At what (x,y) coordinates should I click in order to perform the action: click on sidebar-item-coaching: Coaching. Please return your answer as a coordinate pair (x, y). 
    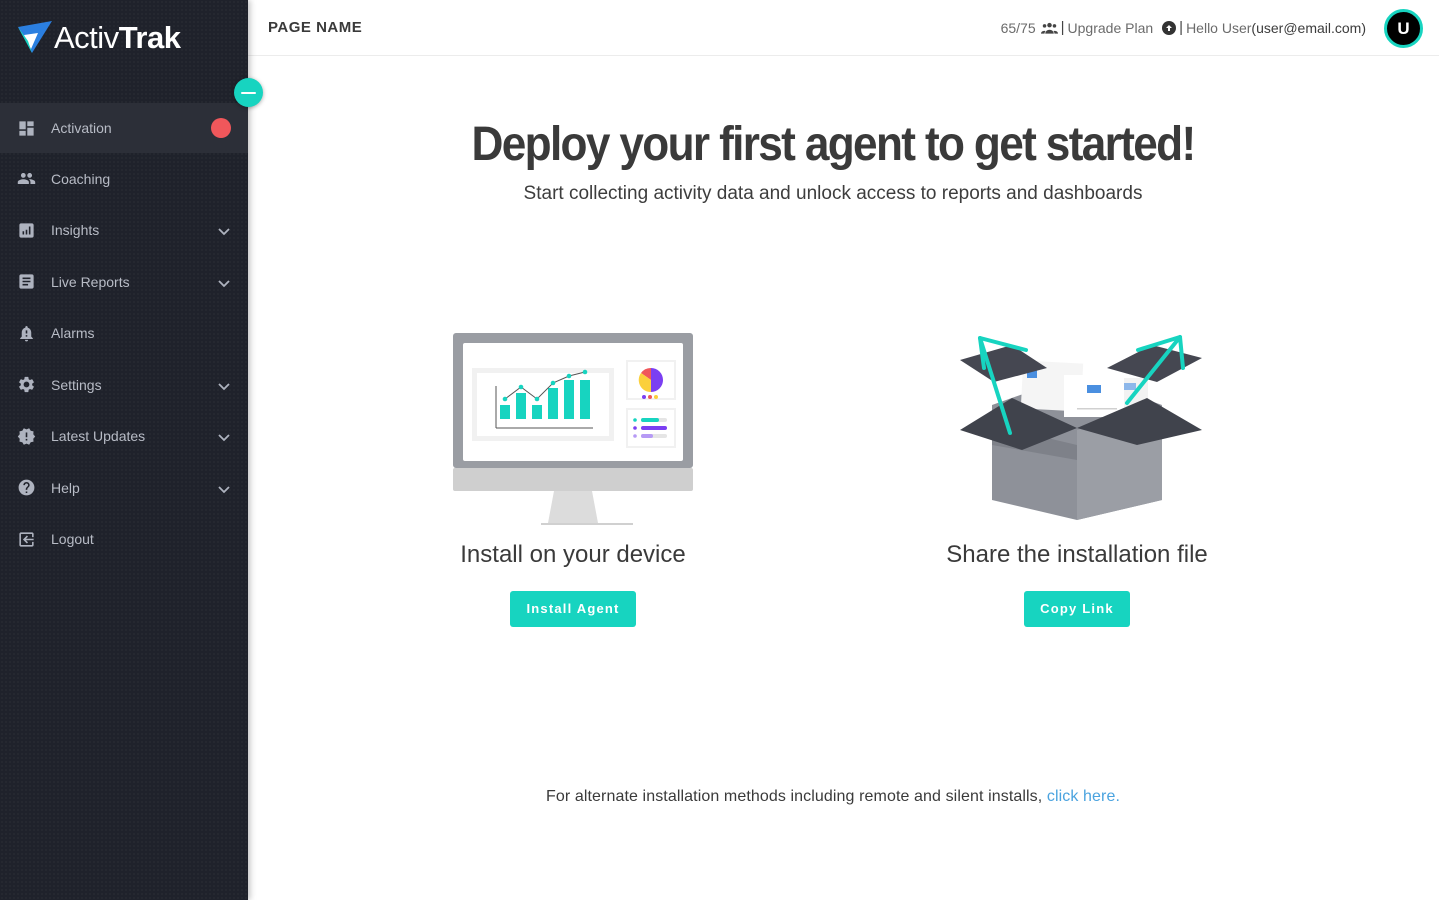
    Looking at the image, I should click on (124, 179).